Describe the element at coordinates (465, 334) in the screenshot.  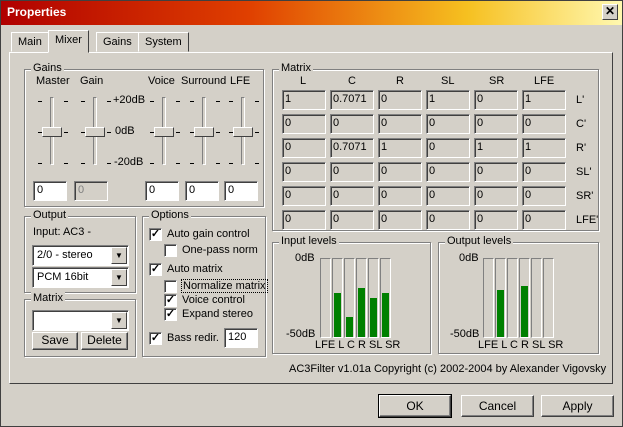
I see `output-levels-bottom-label: -50dB` at that location.